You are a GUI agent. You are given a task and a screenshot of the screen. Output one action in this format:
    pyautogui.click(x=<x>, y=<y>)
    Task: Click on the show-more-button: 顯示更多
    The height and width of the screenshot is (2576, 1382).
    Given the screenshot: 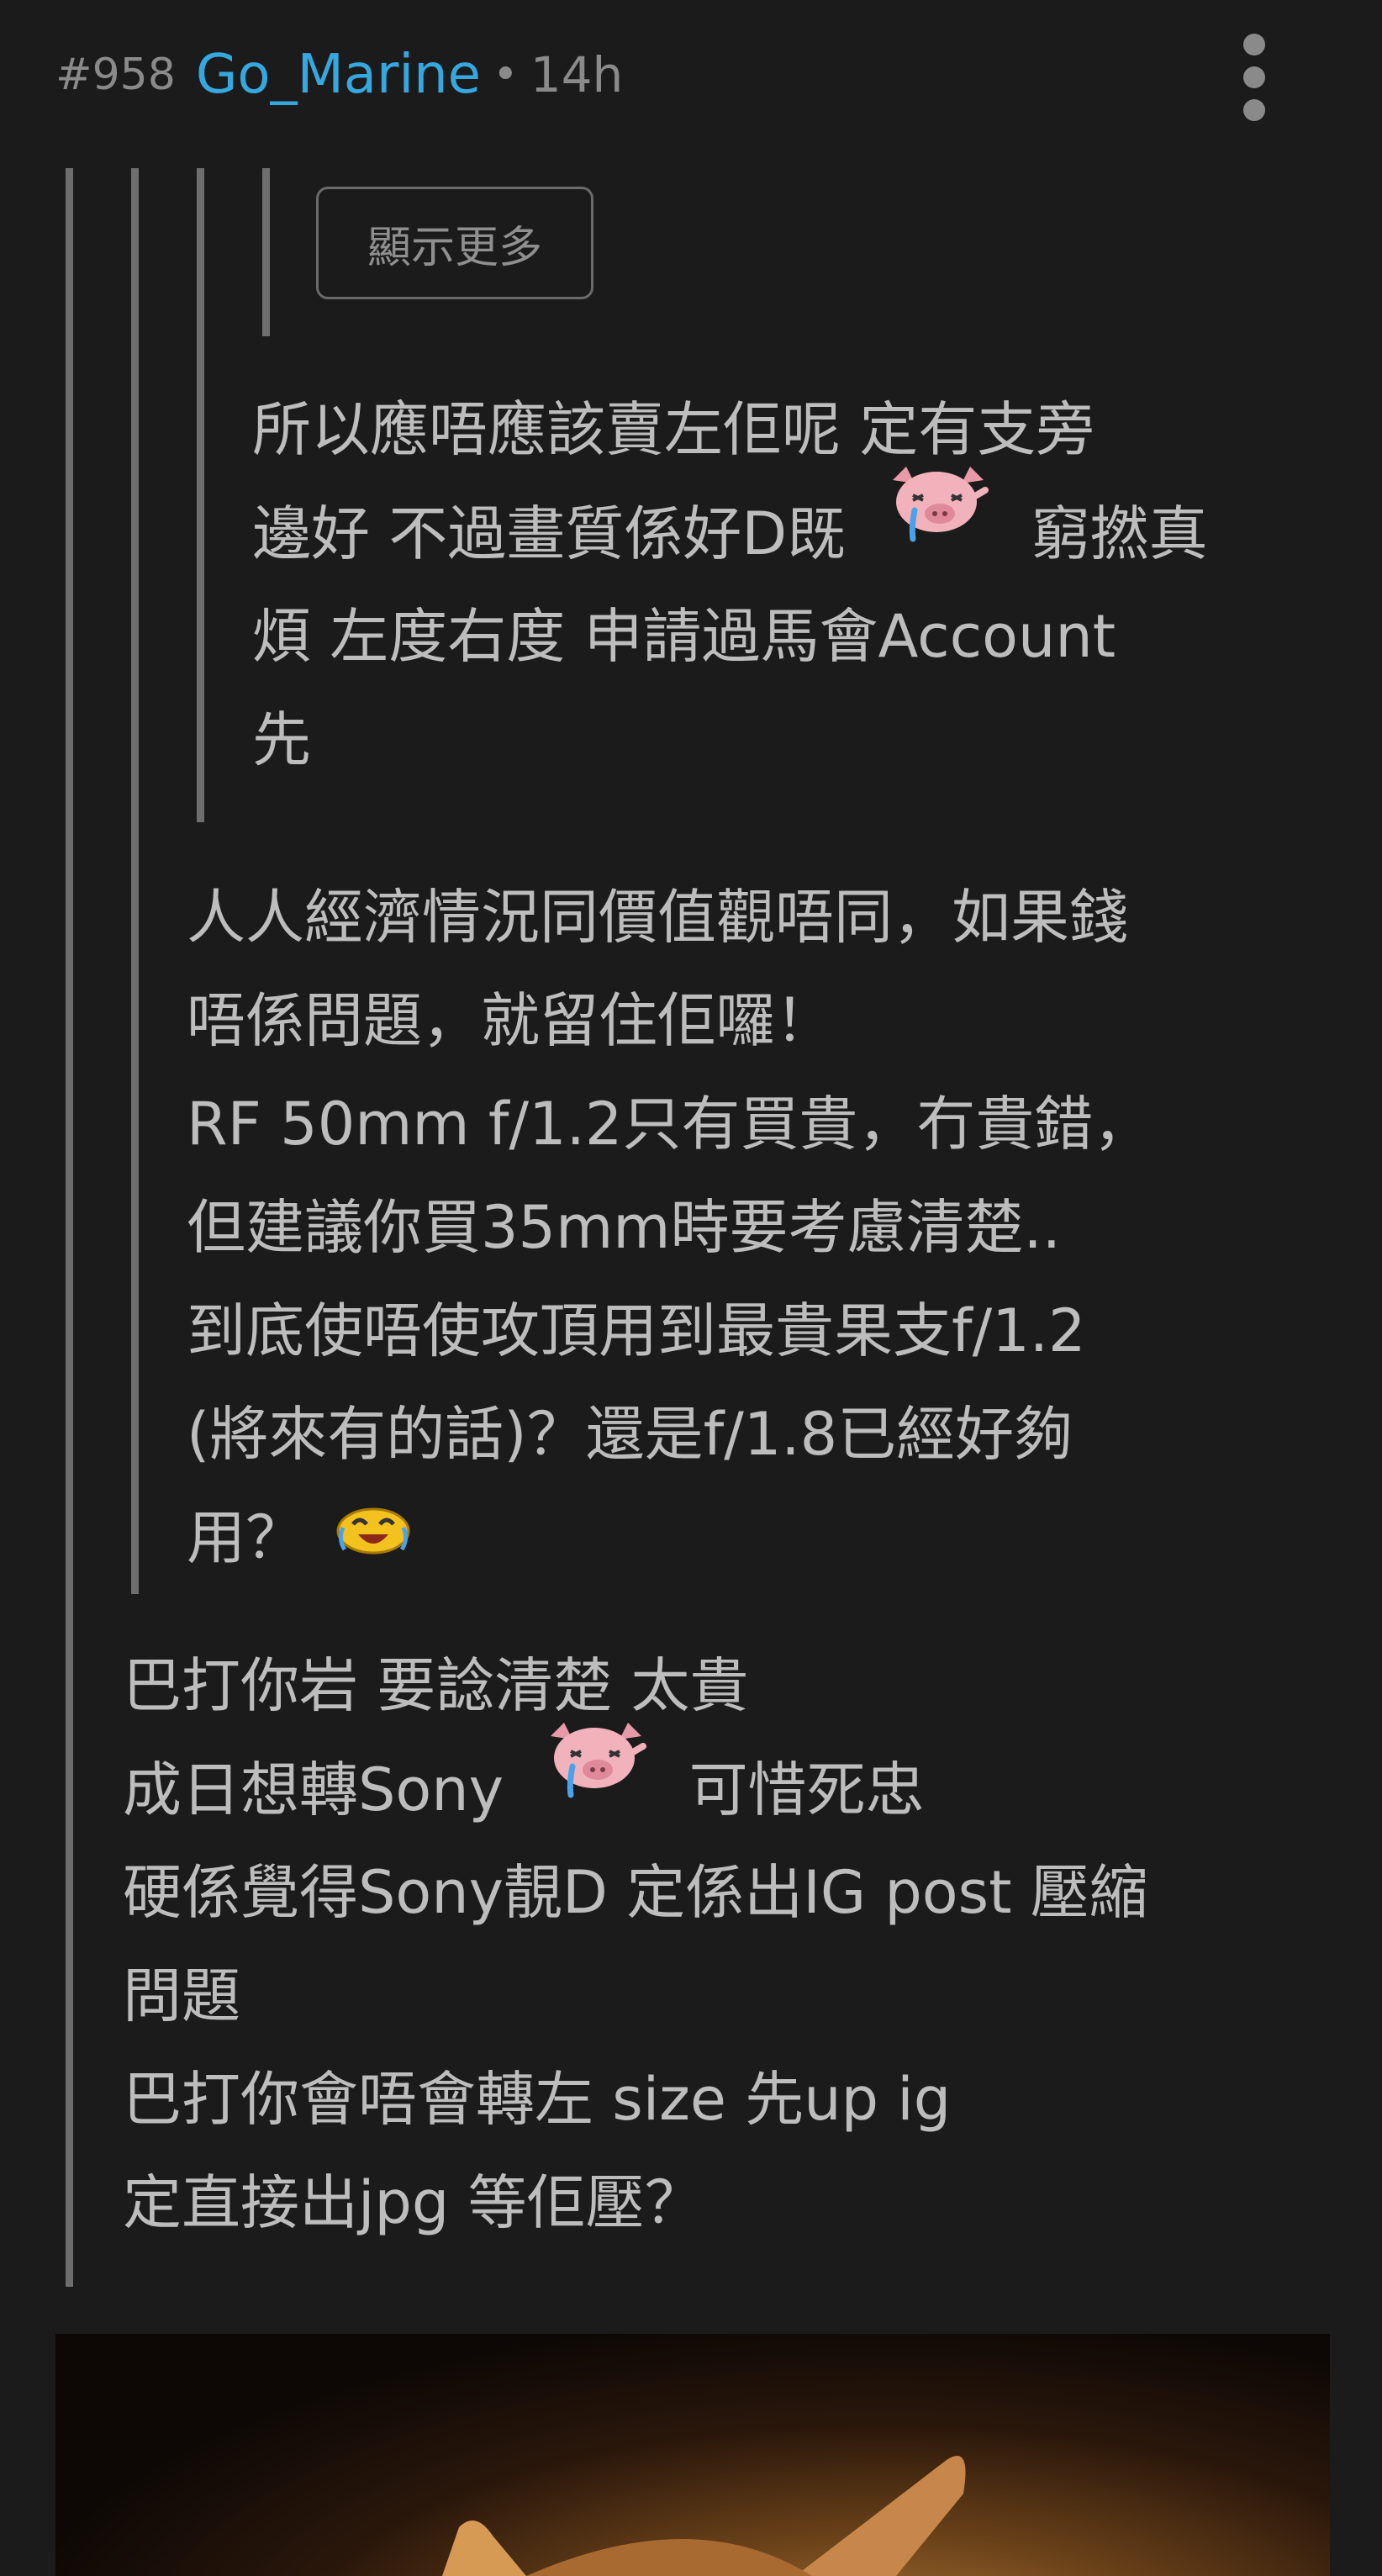 What is the action you would take?
    pyautogui.click(x=455, y=243)
    